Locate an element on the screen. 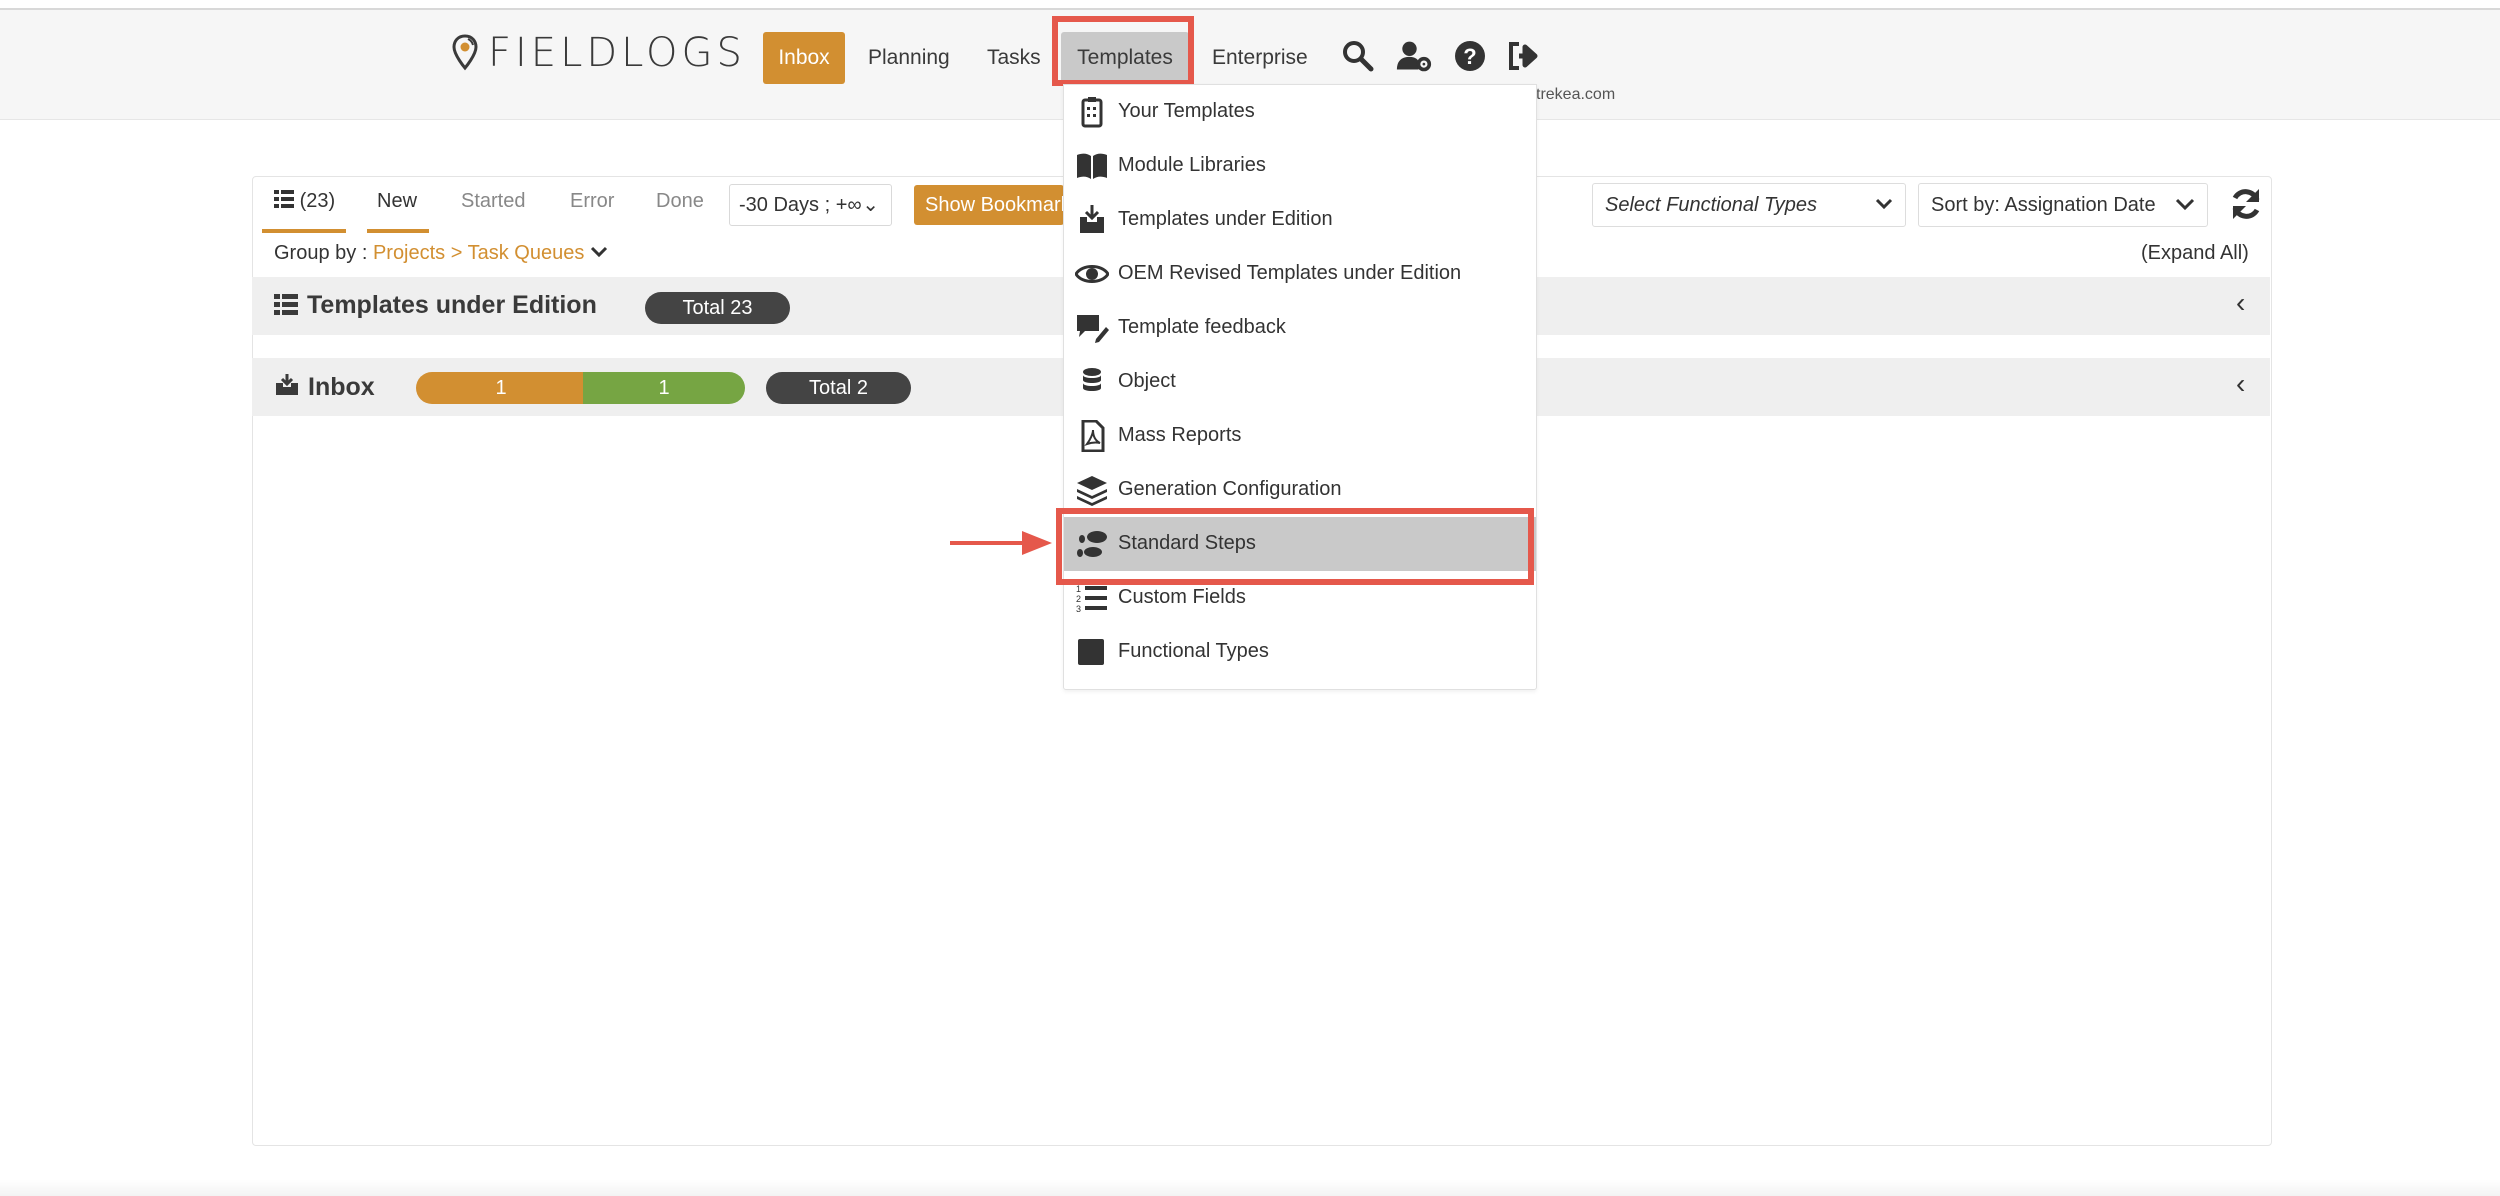  functional-types-placeholder: Select Functional Types is located at coordinates (1711, 205).